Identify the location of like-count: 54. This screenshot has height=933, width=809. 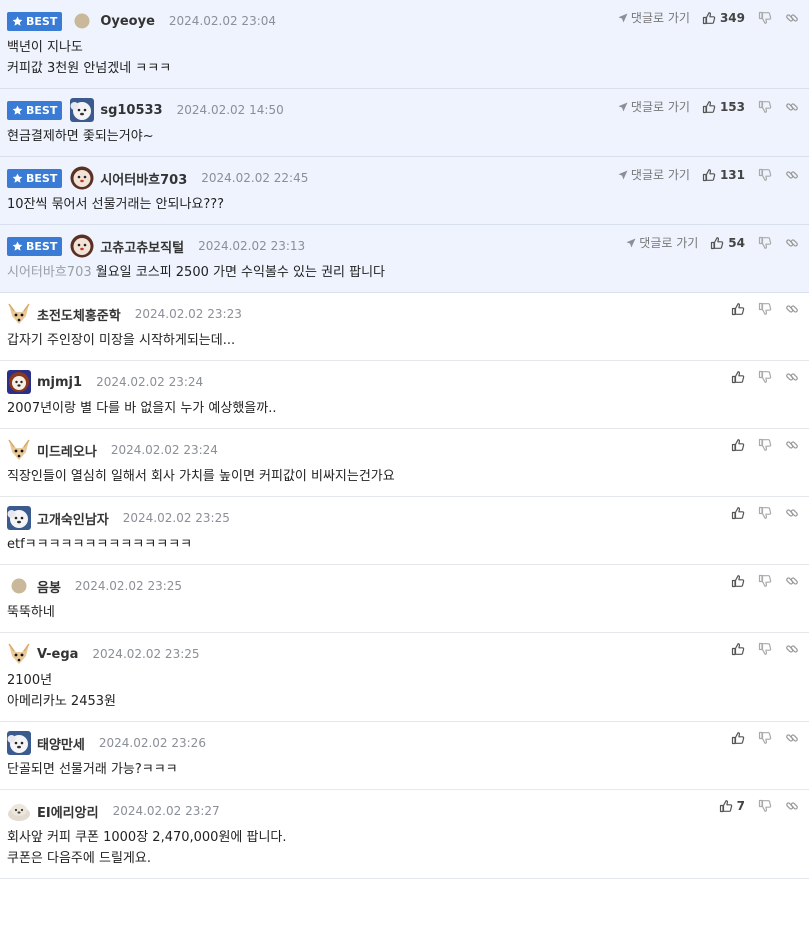
(736, 242).